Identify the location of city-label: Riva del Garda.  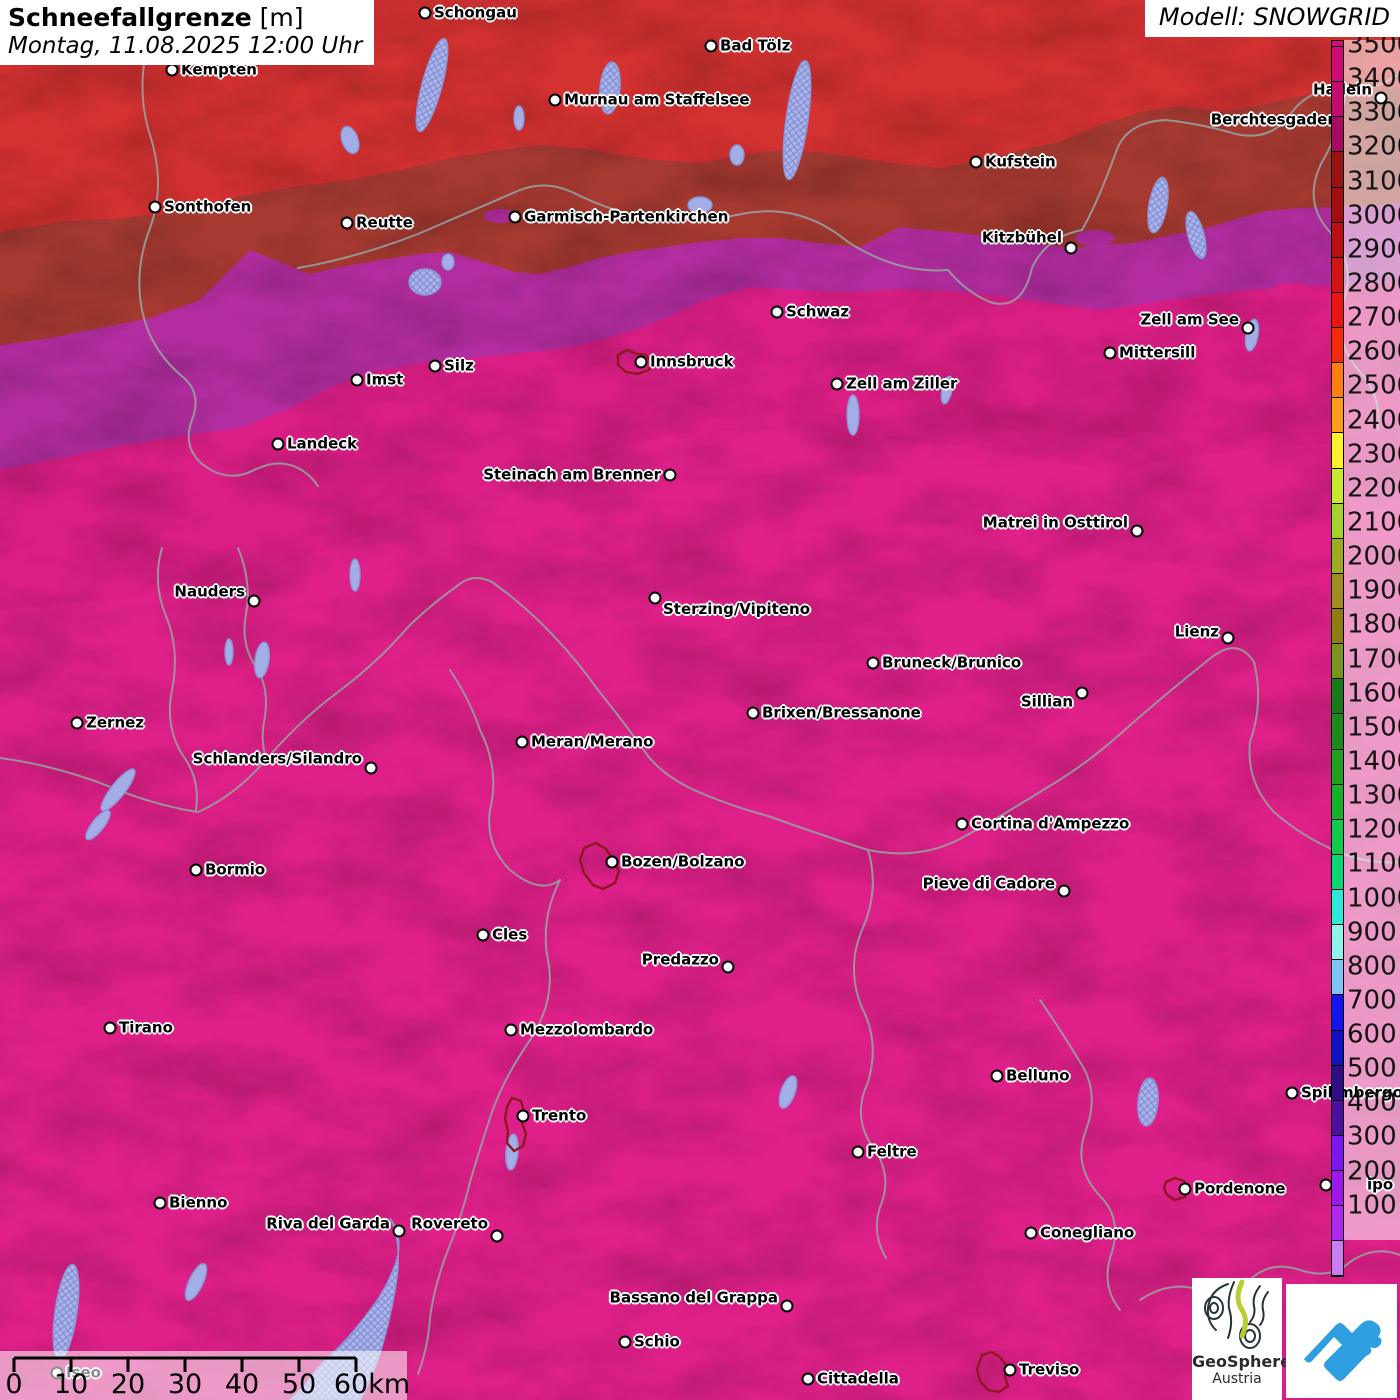
(328, 1223).